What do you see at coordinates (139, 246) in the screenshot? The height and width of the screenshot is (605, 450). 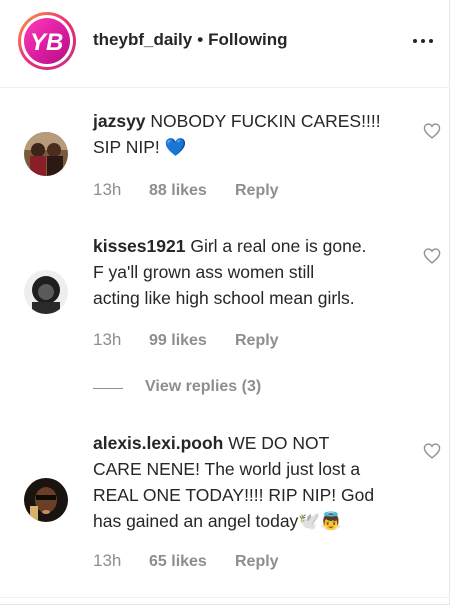 I see `comment-username: kisses1921` at bounding box center [139, 246].